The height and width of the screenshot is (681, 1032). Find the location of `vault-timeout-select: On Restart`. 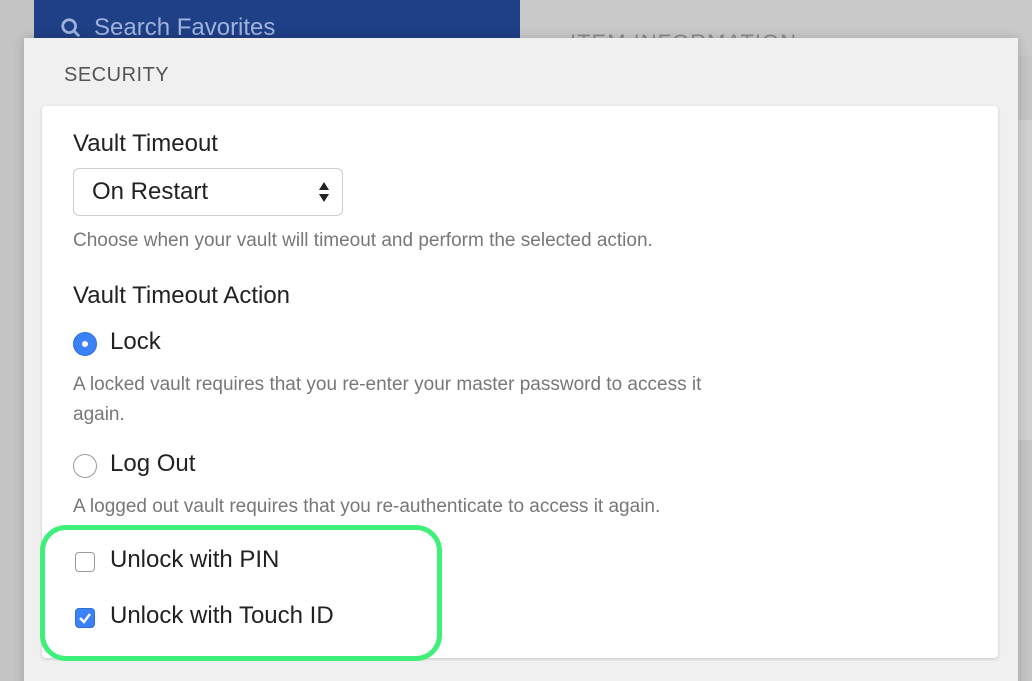

vault-timeout-select: On Restart is located at coordinates (208, 192).